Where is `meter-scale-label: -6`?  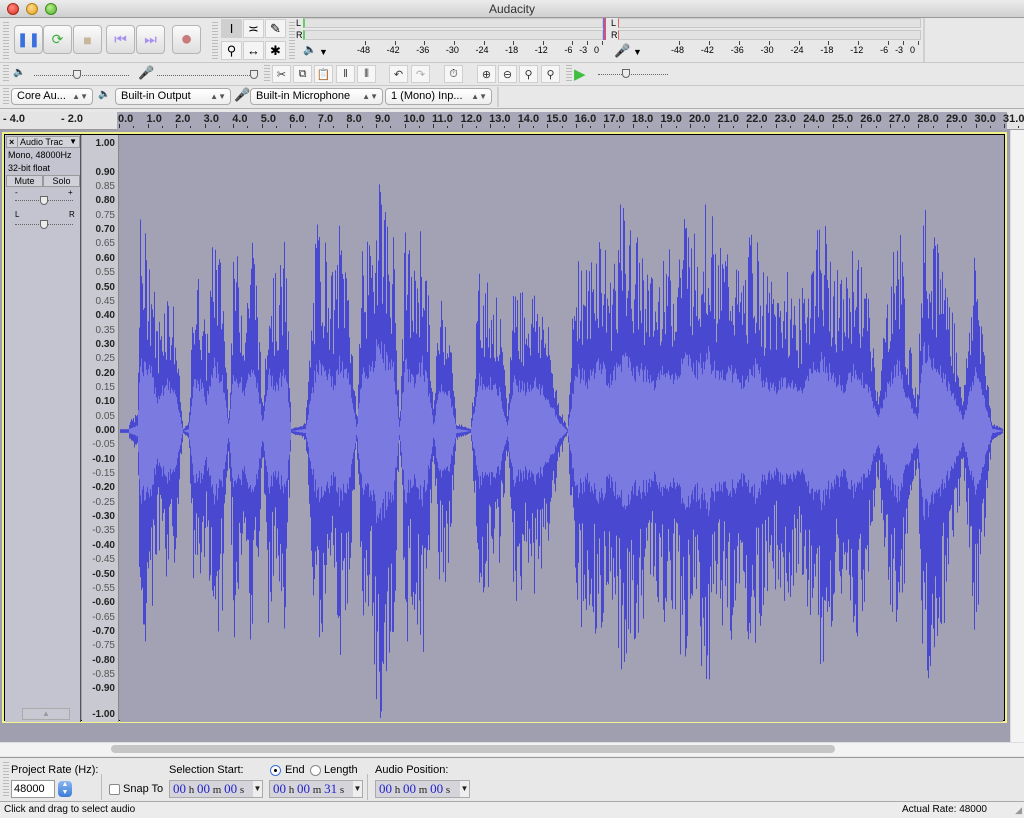 meter-scale-label: -6 is located at coordinates (884, 50).